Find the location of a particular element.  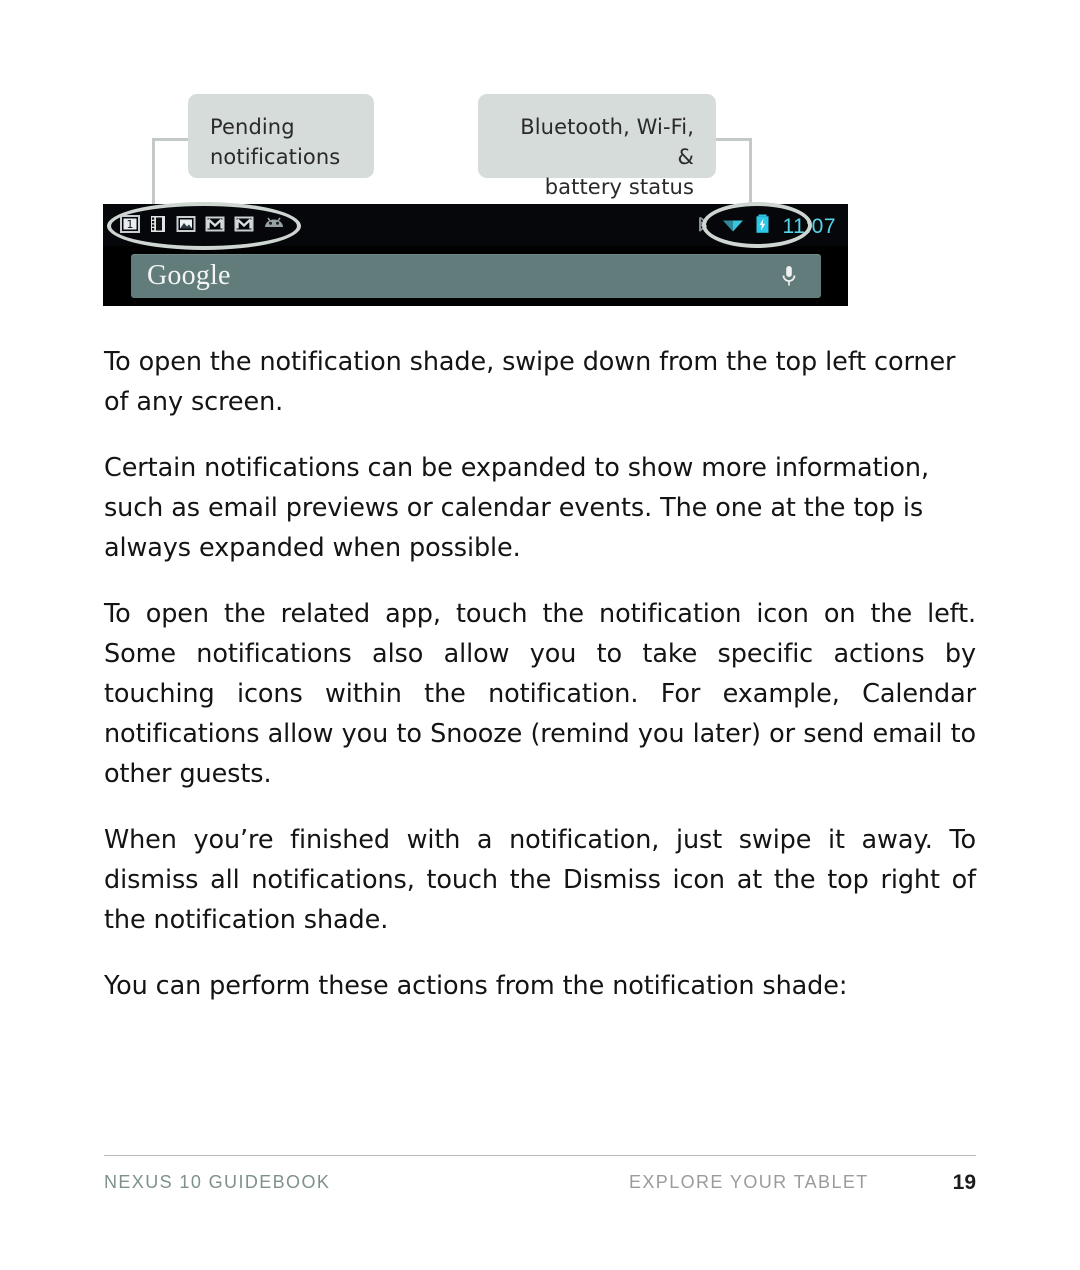

leader-line-right-horizontal is located at coordinates (733, 139).